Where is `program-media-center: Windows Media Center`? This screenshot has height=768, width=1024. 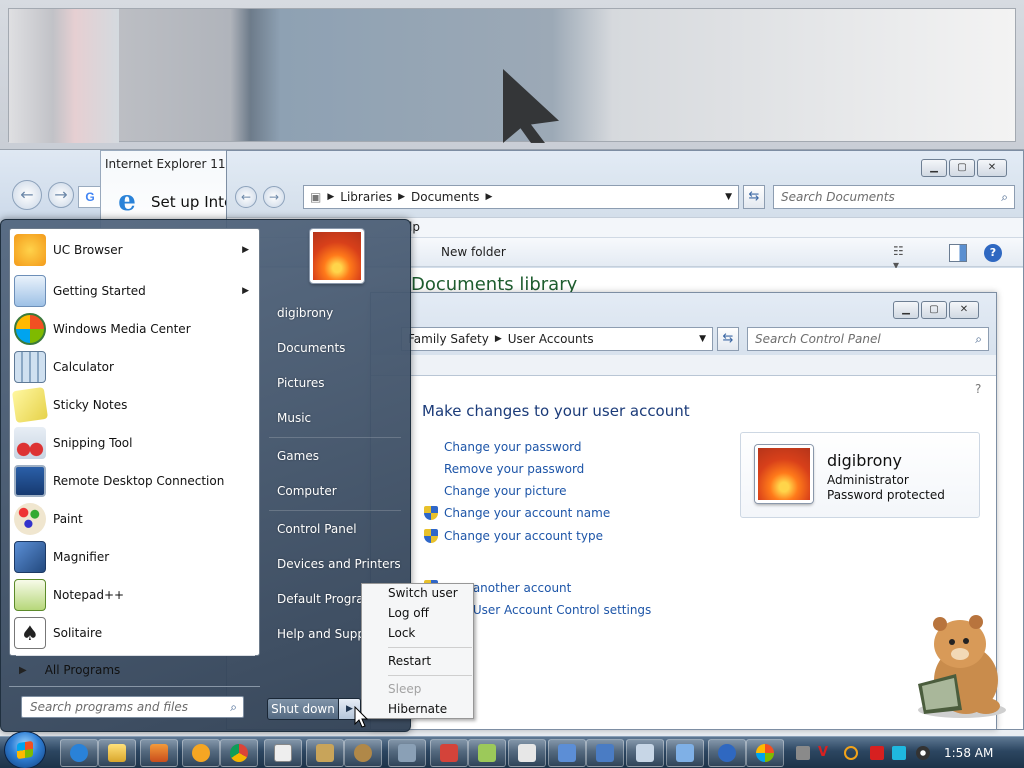 program-media-center: Windows Media Center is located at coordinates (134, 329).